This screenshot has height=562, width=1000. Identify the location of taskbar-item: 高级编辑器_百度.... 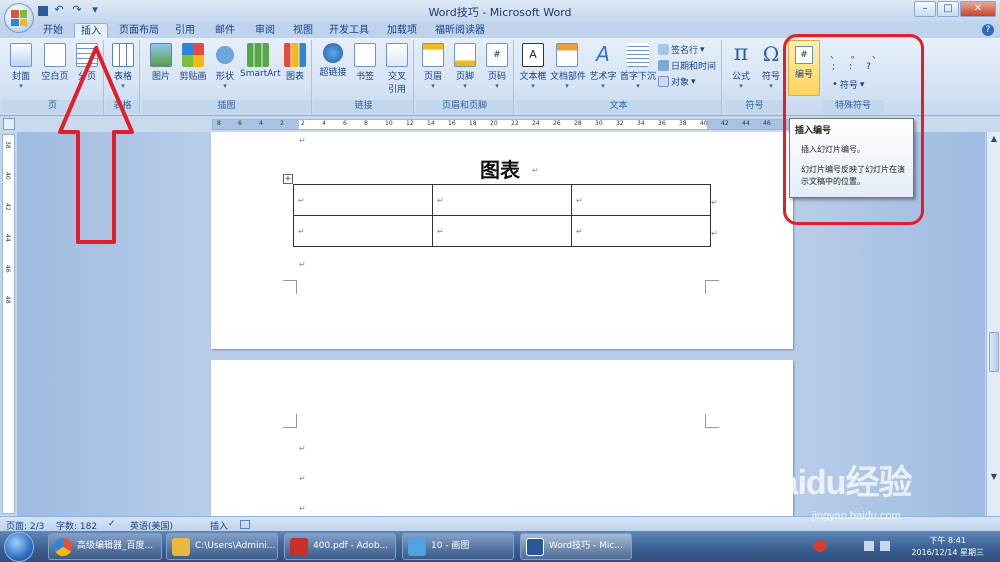
(105, 546).